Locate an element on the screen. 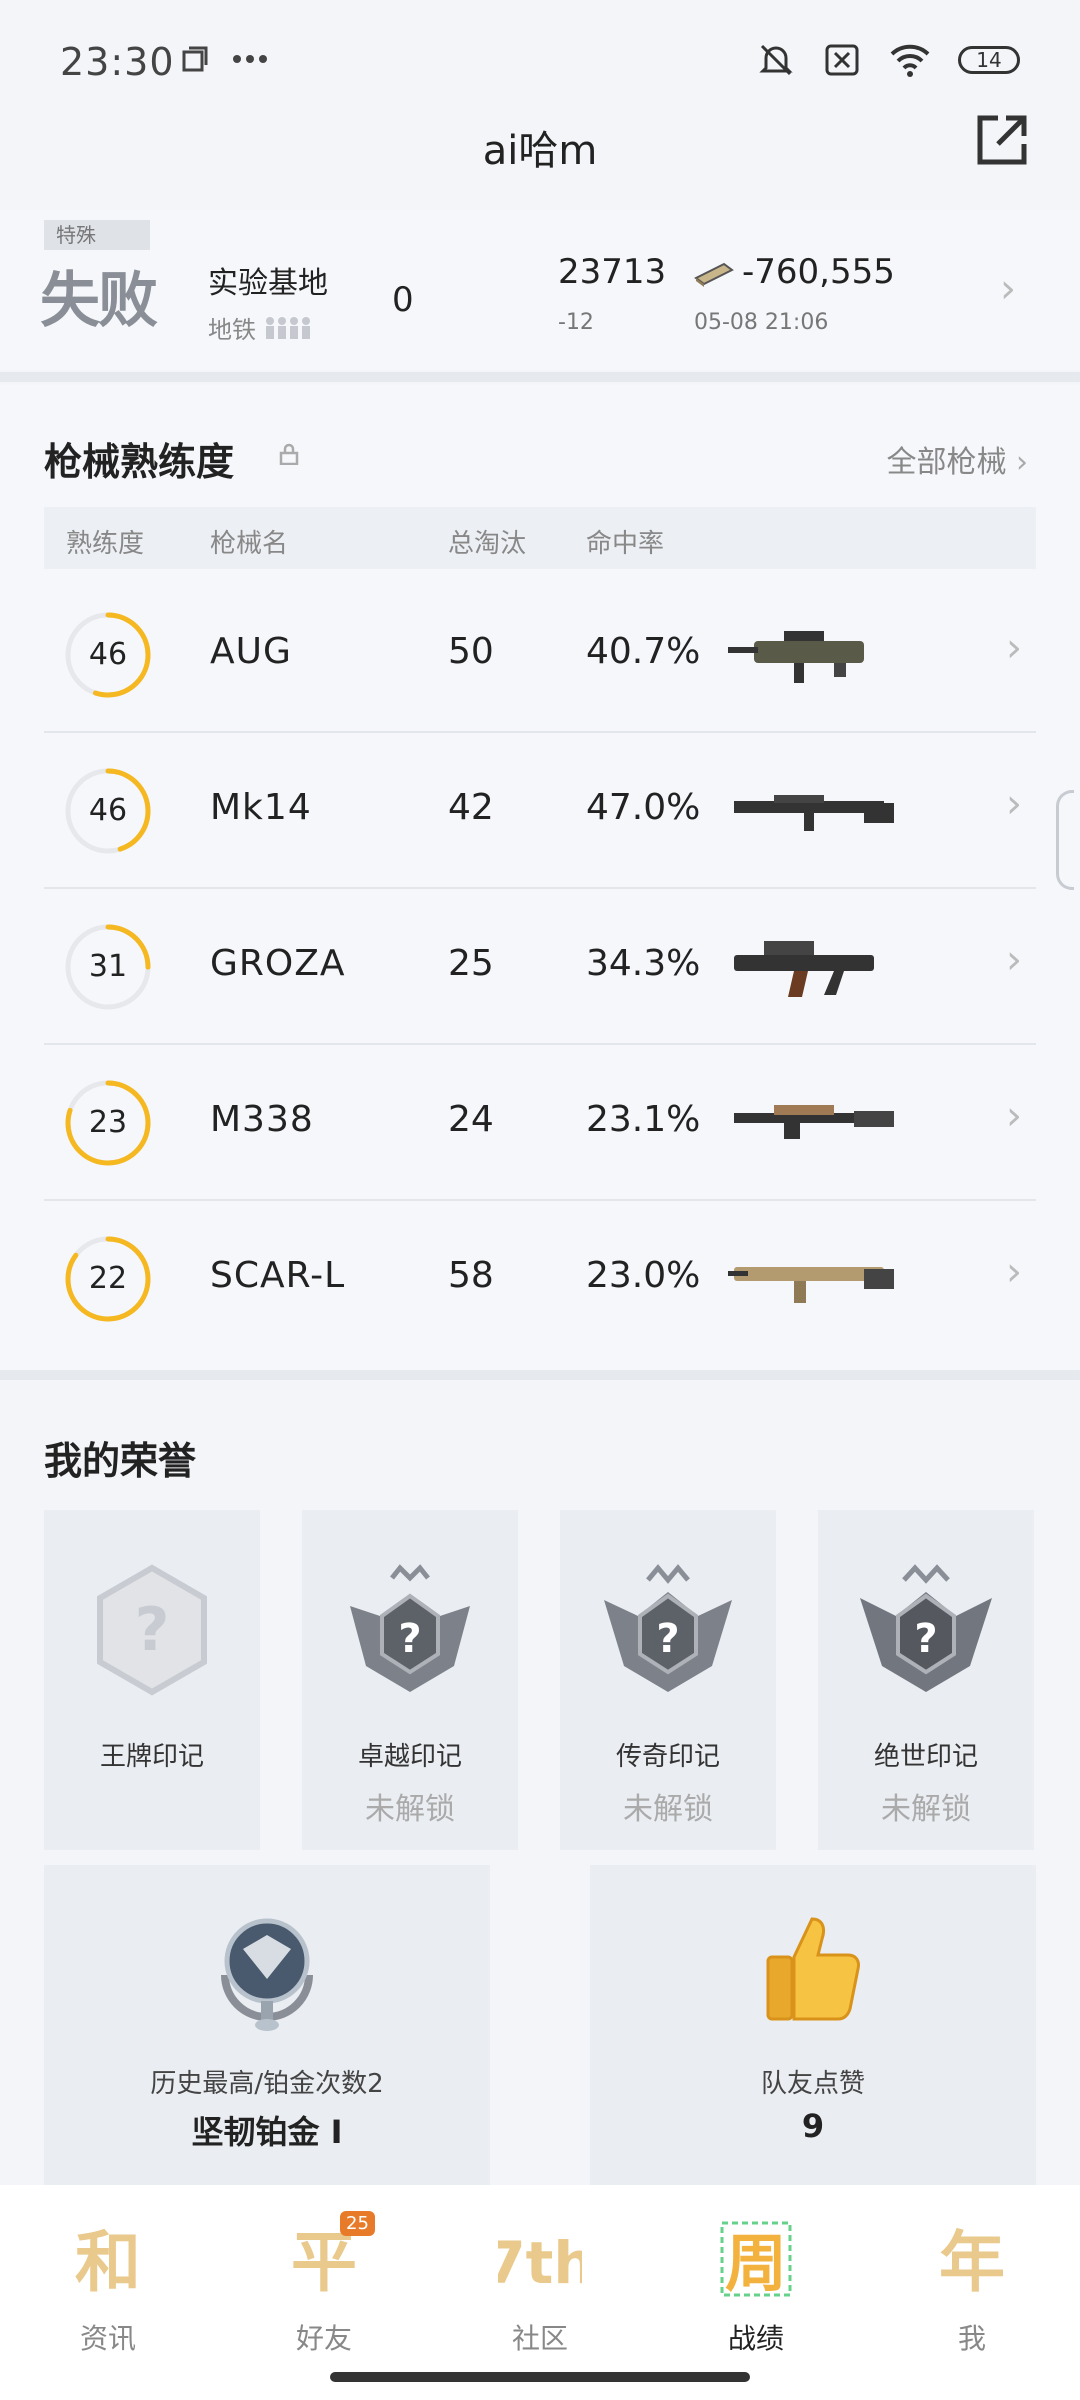 The width and height of the screenshot is (1080, 2400). records-icon: 周 is located at coordinates (756, 2260).